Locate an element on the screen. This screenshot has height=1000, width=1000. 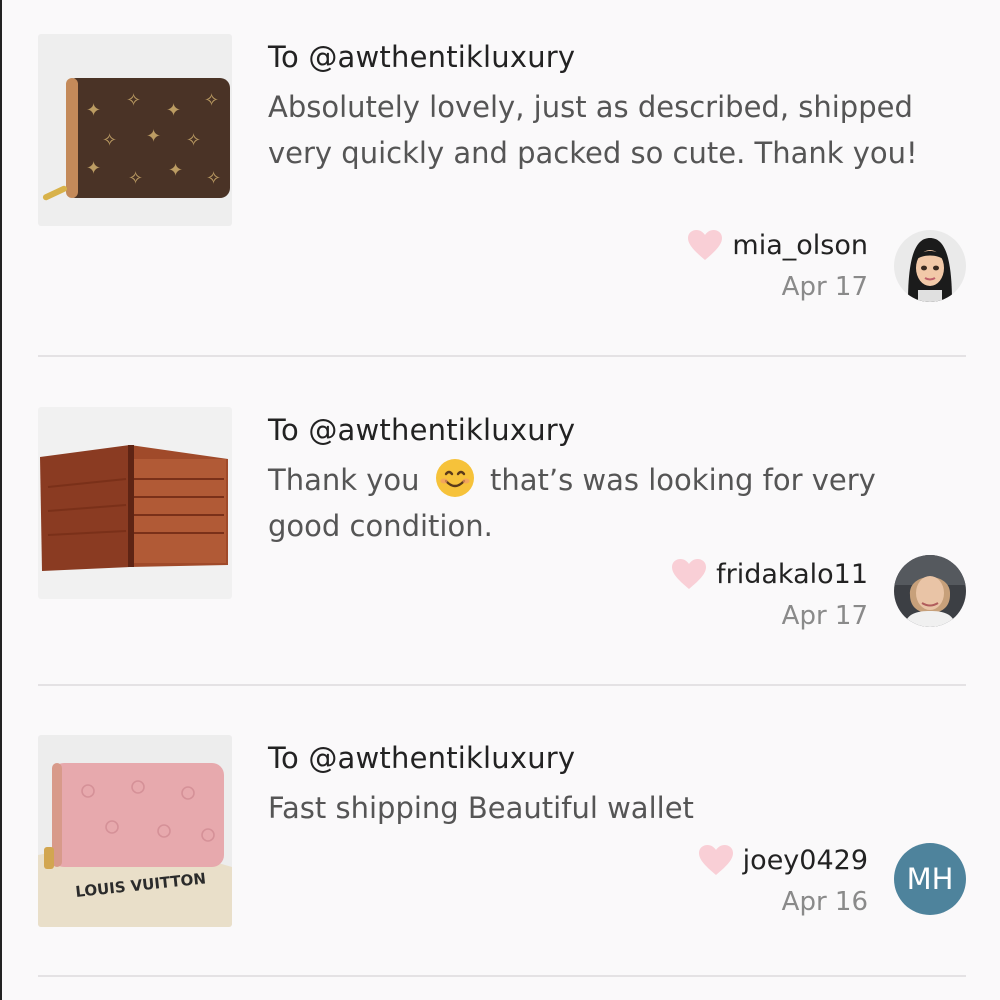
reviewer-username: mia_olson is located at coordinates (800, 245).